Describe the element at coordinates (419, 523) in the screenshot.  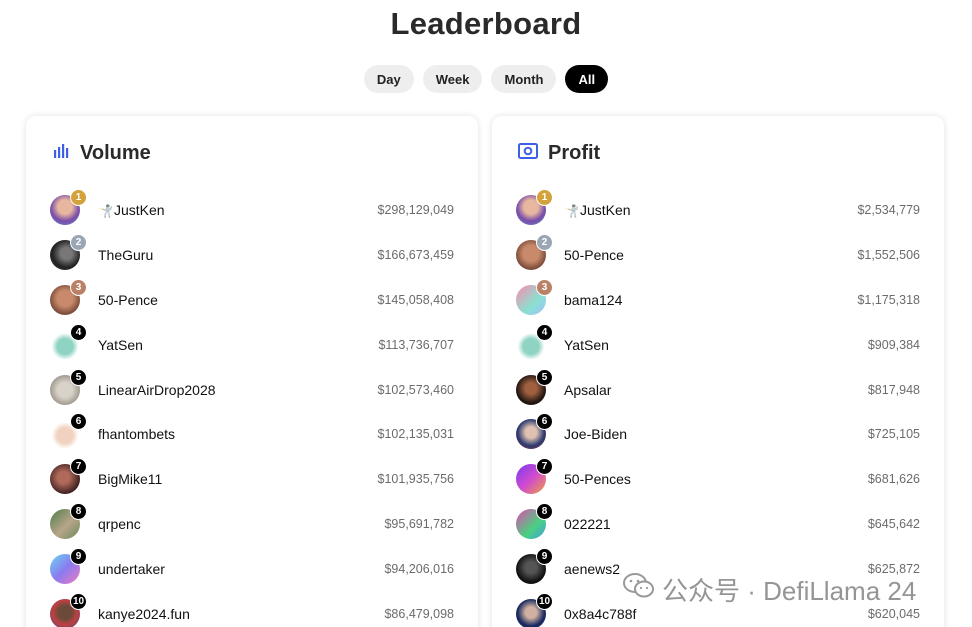
I see `volume-amount: $95,691,782` at that location.